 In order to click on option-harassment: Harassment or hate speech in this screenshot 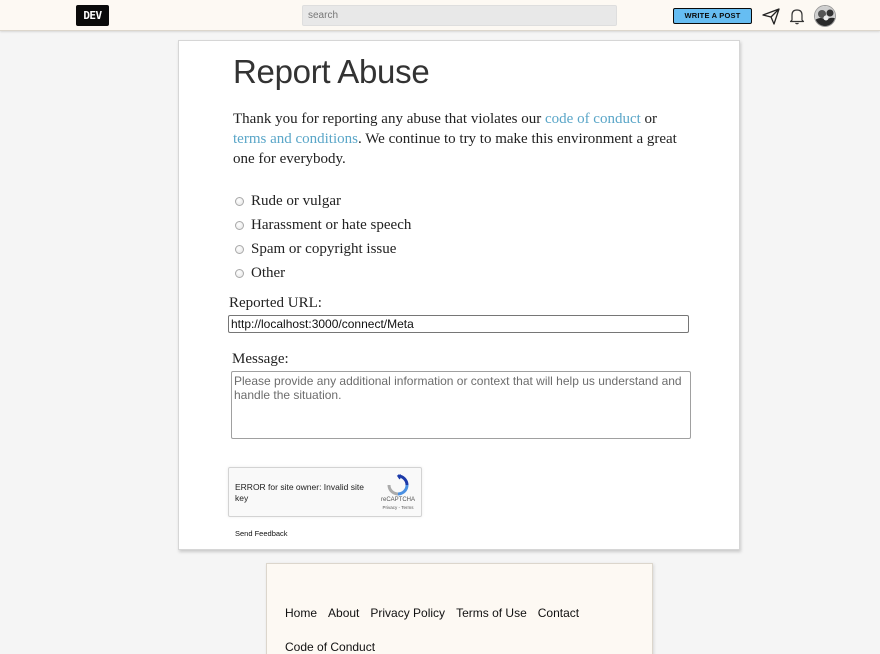, I will do `click(322, 225)`.